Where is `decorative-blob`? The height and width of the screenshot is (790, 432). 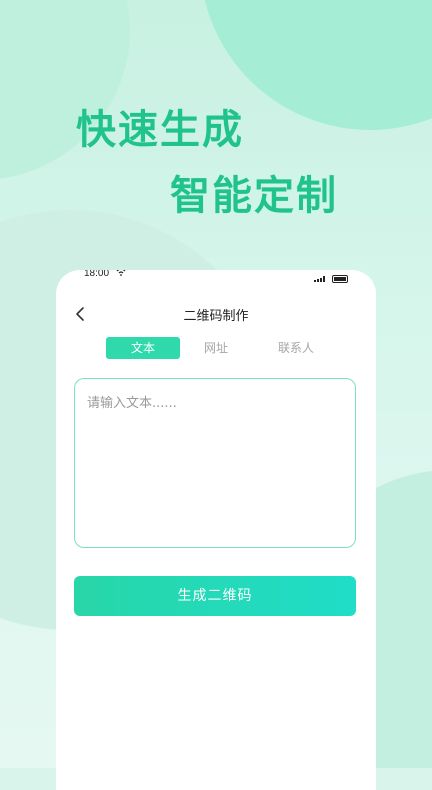
decorative-blob is located at coordinates (65, 90).